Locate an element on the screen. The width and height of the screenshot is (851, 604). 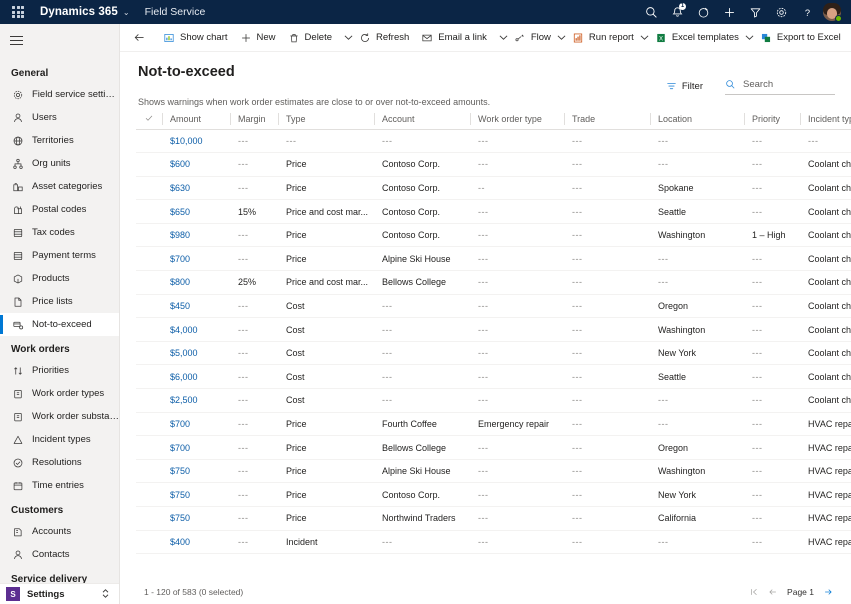
back-button is located at coordinates (139, 38).